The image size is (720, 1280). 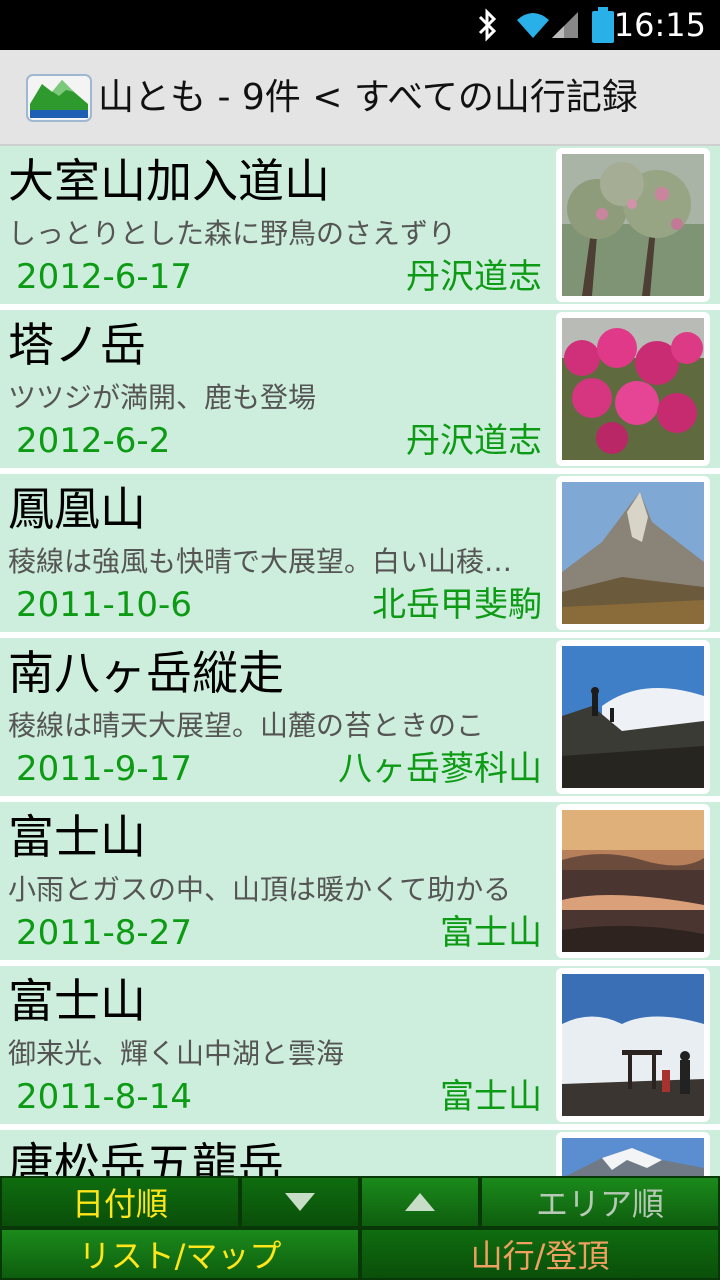 What do you see at coordinates (633, 1157) in the screenshot?
I see `snowy-mountain-photo` at bounding box center [633, 1157].